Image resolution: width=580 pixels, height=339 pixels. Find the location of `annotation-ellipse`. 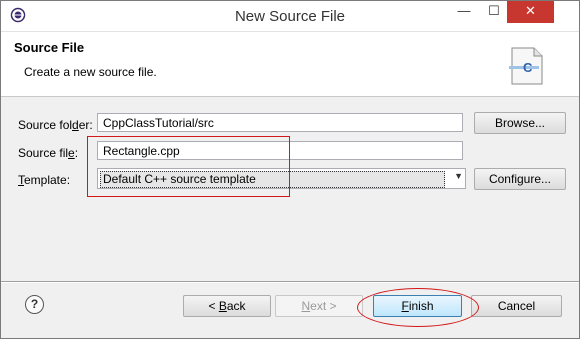

annotation-ellipse is located at coordinates (418, 307).